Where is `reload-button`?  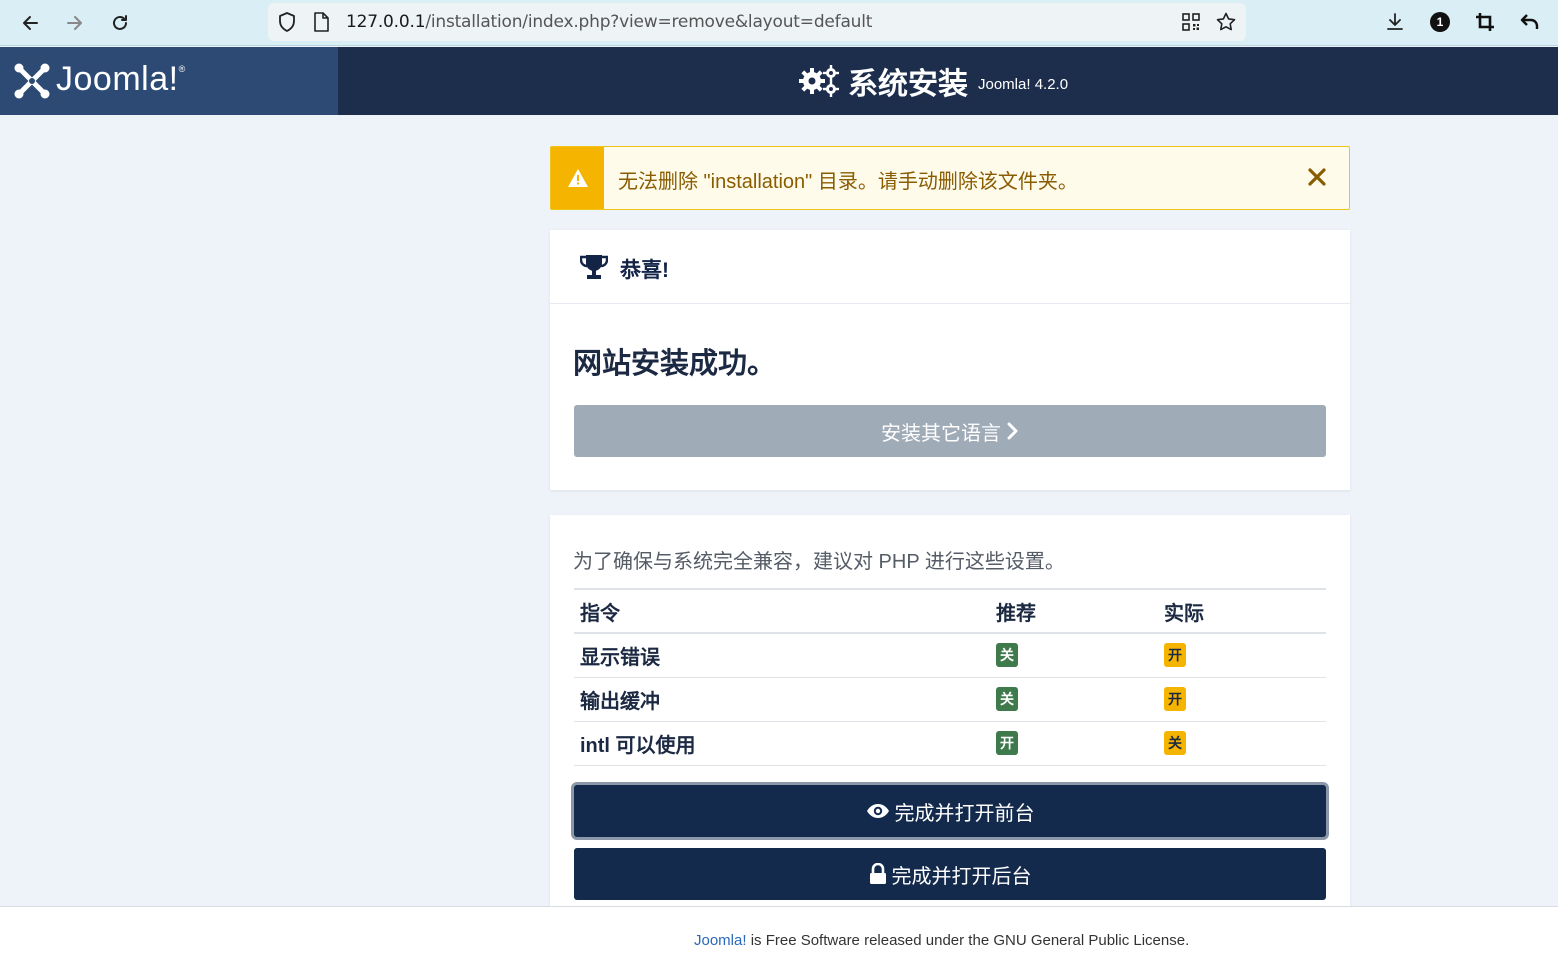
reload-button is located at coordinates (120, 23).